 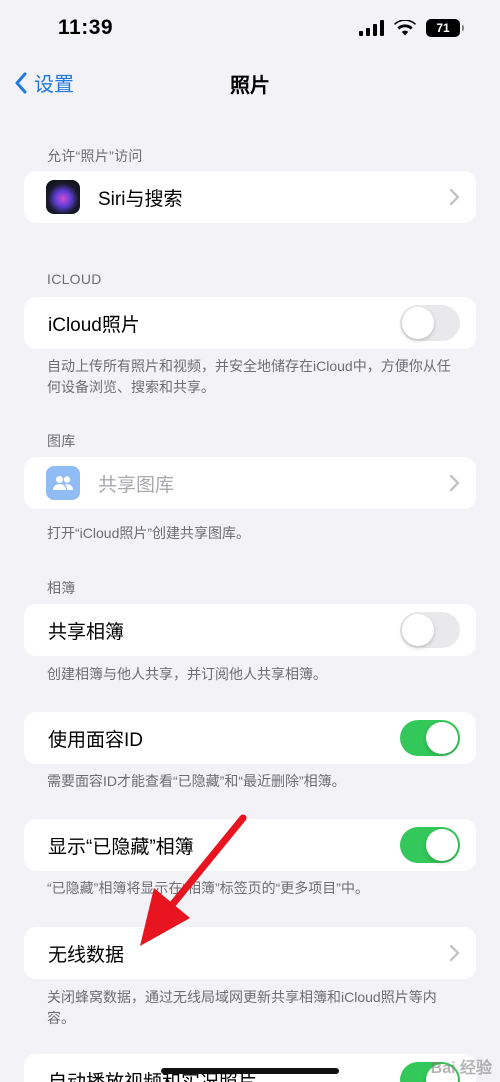 What do you see at coordinates (61, 441) in the screenshot?
I see `section-header-library: 图库` at bounding box center [61, 441].